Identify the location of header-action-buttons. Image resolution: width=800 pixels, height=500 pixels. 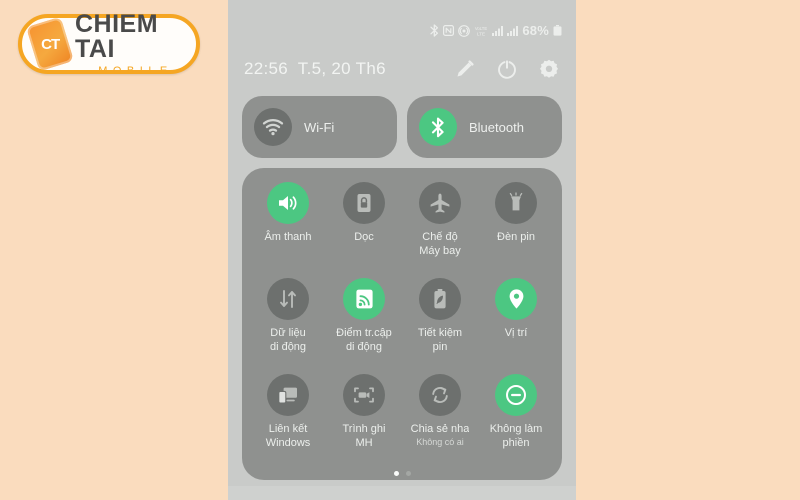
(507, 69).